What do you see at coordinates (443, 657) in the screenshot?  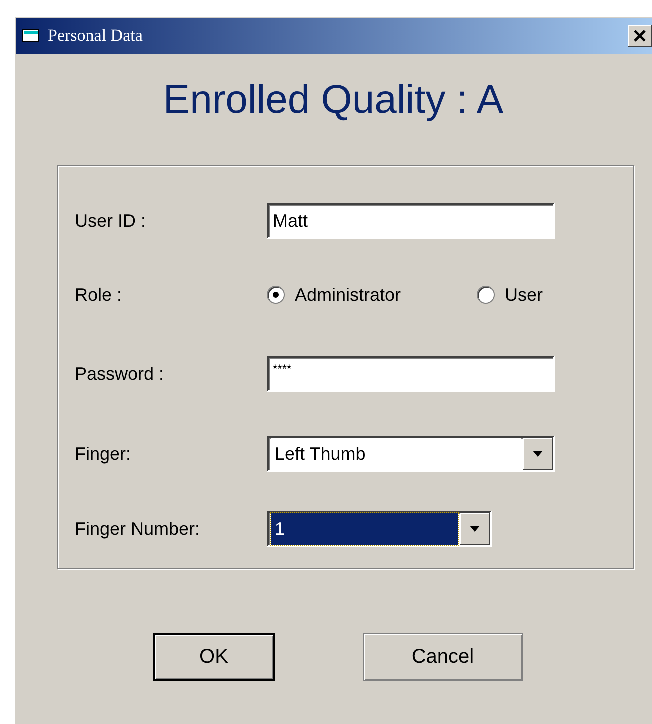 I see `cancel-button: Cancel` at bounding box center [443, 657].